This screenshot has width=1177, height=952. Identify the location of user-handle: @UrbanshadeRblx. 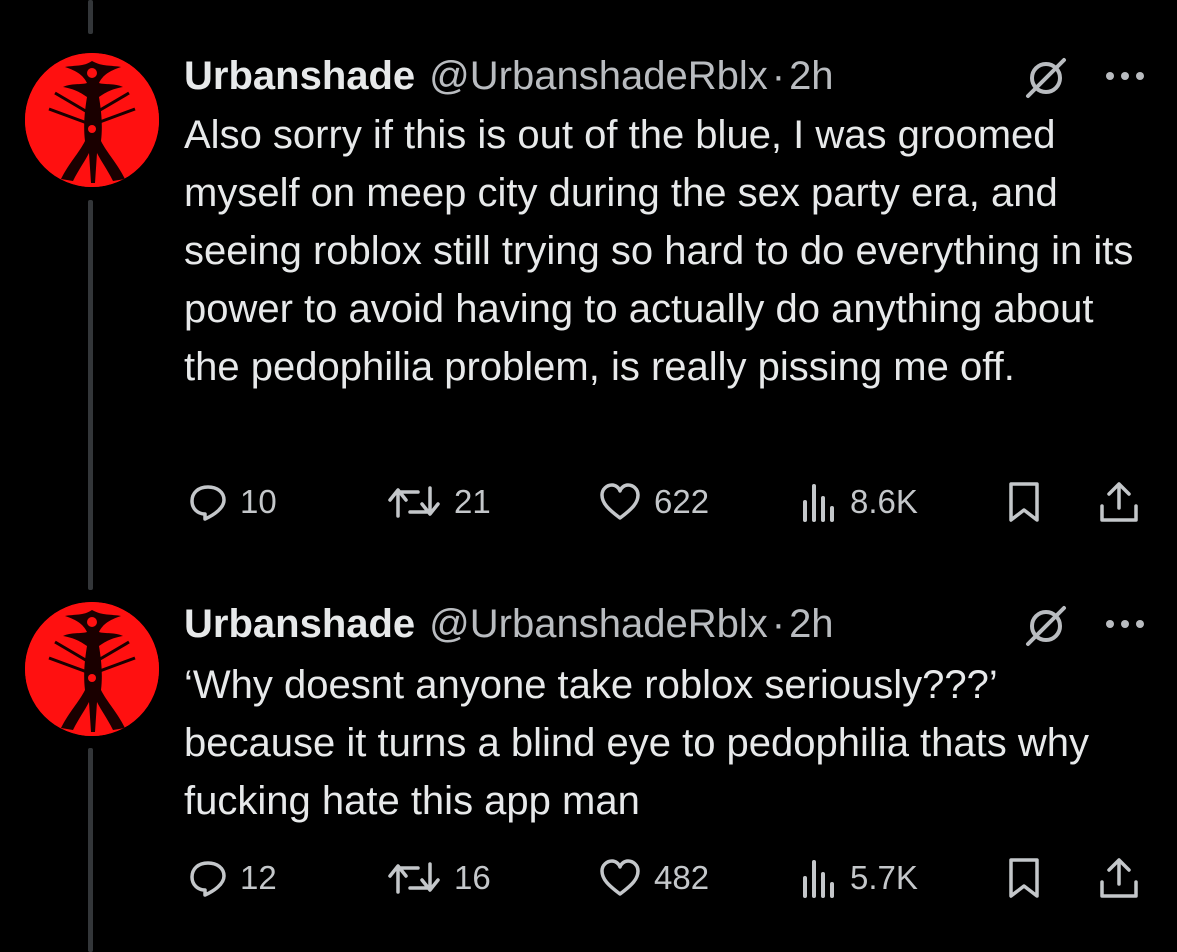
(598, 624).